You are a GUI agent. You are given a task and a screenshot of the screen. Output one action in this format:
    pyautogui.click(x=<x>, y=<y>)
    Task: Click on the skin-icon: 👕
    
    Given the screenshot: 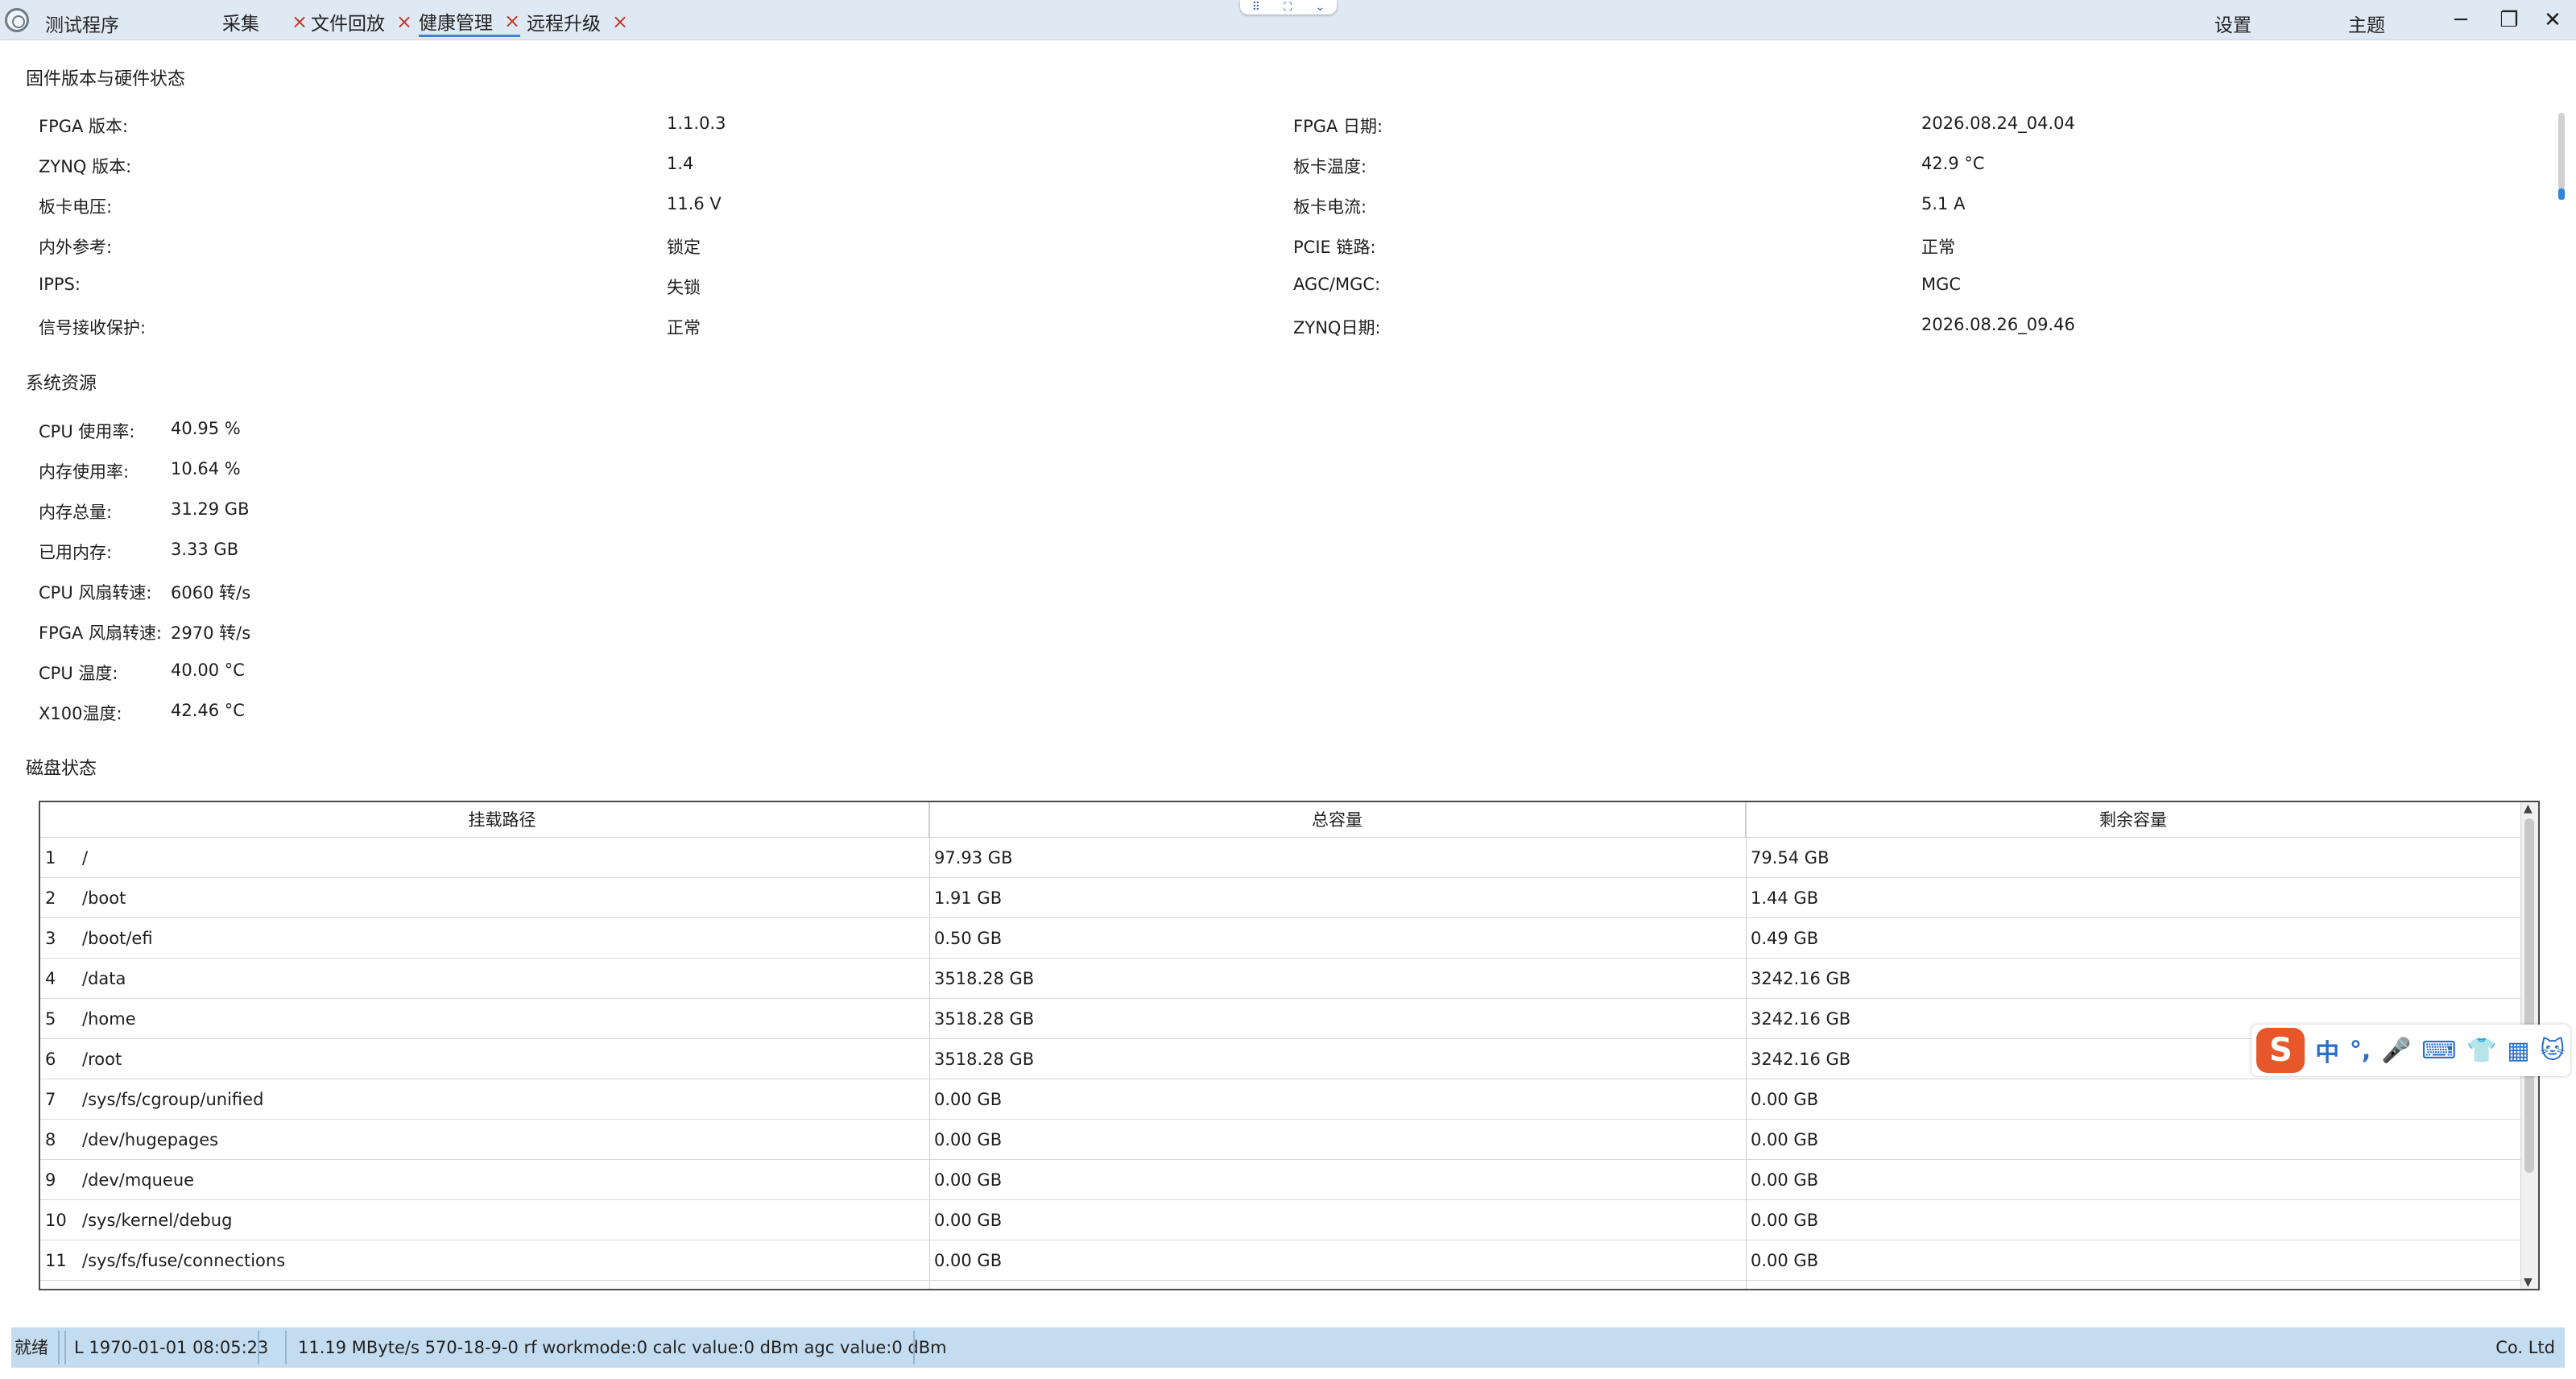 What is the action you would take?
    pyautogui.click(x=2481, y=1051)
    